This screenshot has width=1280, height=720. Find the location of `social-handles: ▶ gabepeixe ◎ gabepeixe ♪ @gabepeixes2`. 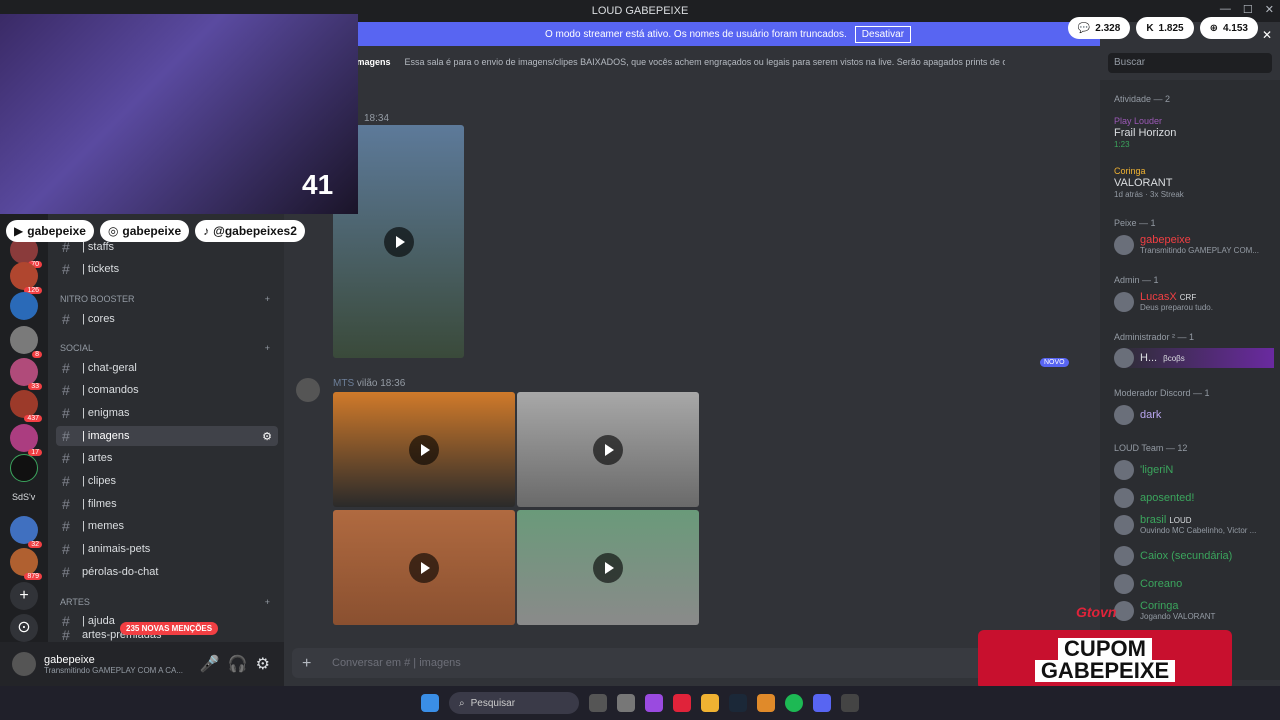

social-handles: ▶ gabepeixe ◎ gabepeixe ♪ @gabepeixes2 is located at coordinates (155, 231).